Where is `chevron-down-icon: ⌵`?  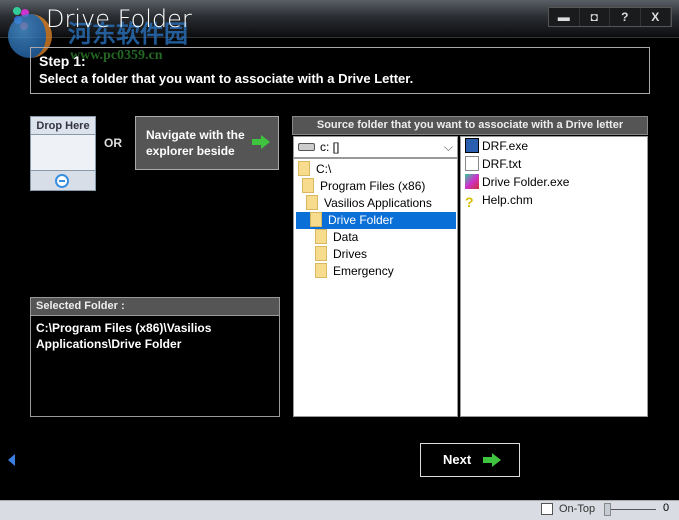
chevron-down-icon: ⌵ is located at coordinates (448, 147).